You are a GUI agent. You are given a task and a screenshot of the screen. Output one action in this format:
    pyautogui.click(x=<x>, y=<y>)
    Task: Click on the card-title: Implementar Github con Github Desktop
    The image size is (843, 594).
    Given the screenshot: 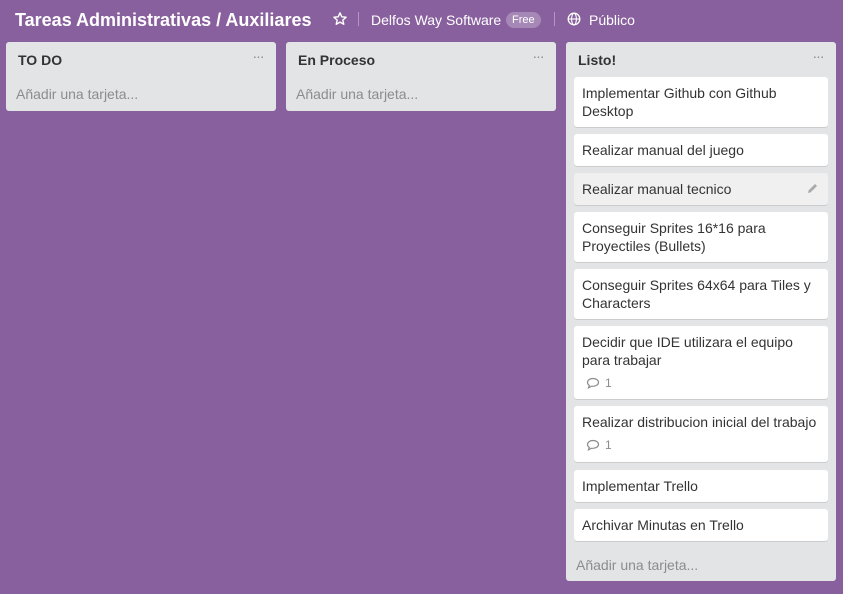 What is the action you would take?
    pyautogui.click(x=679, y=102)
    